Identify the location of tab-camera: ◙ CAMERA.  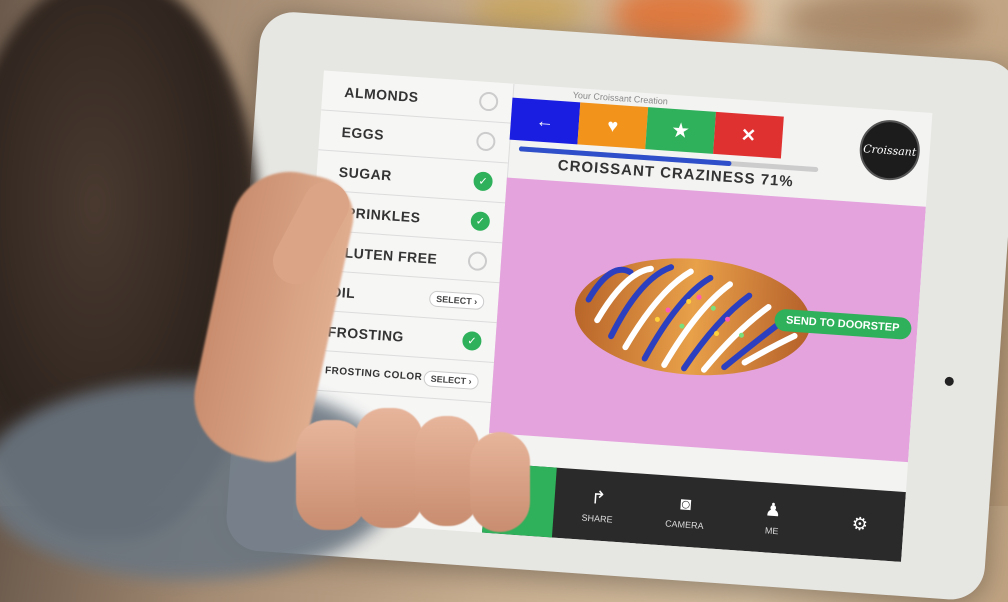
(685, 512).